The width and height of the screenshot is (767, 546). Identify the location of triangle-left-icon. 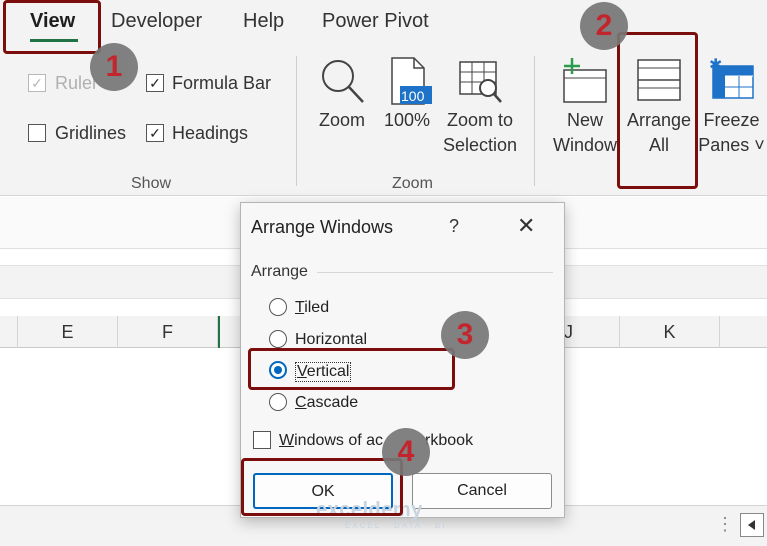
(751, 525).